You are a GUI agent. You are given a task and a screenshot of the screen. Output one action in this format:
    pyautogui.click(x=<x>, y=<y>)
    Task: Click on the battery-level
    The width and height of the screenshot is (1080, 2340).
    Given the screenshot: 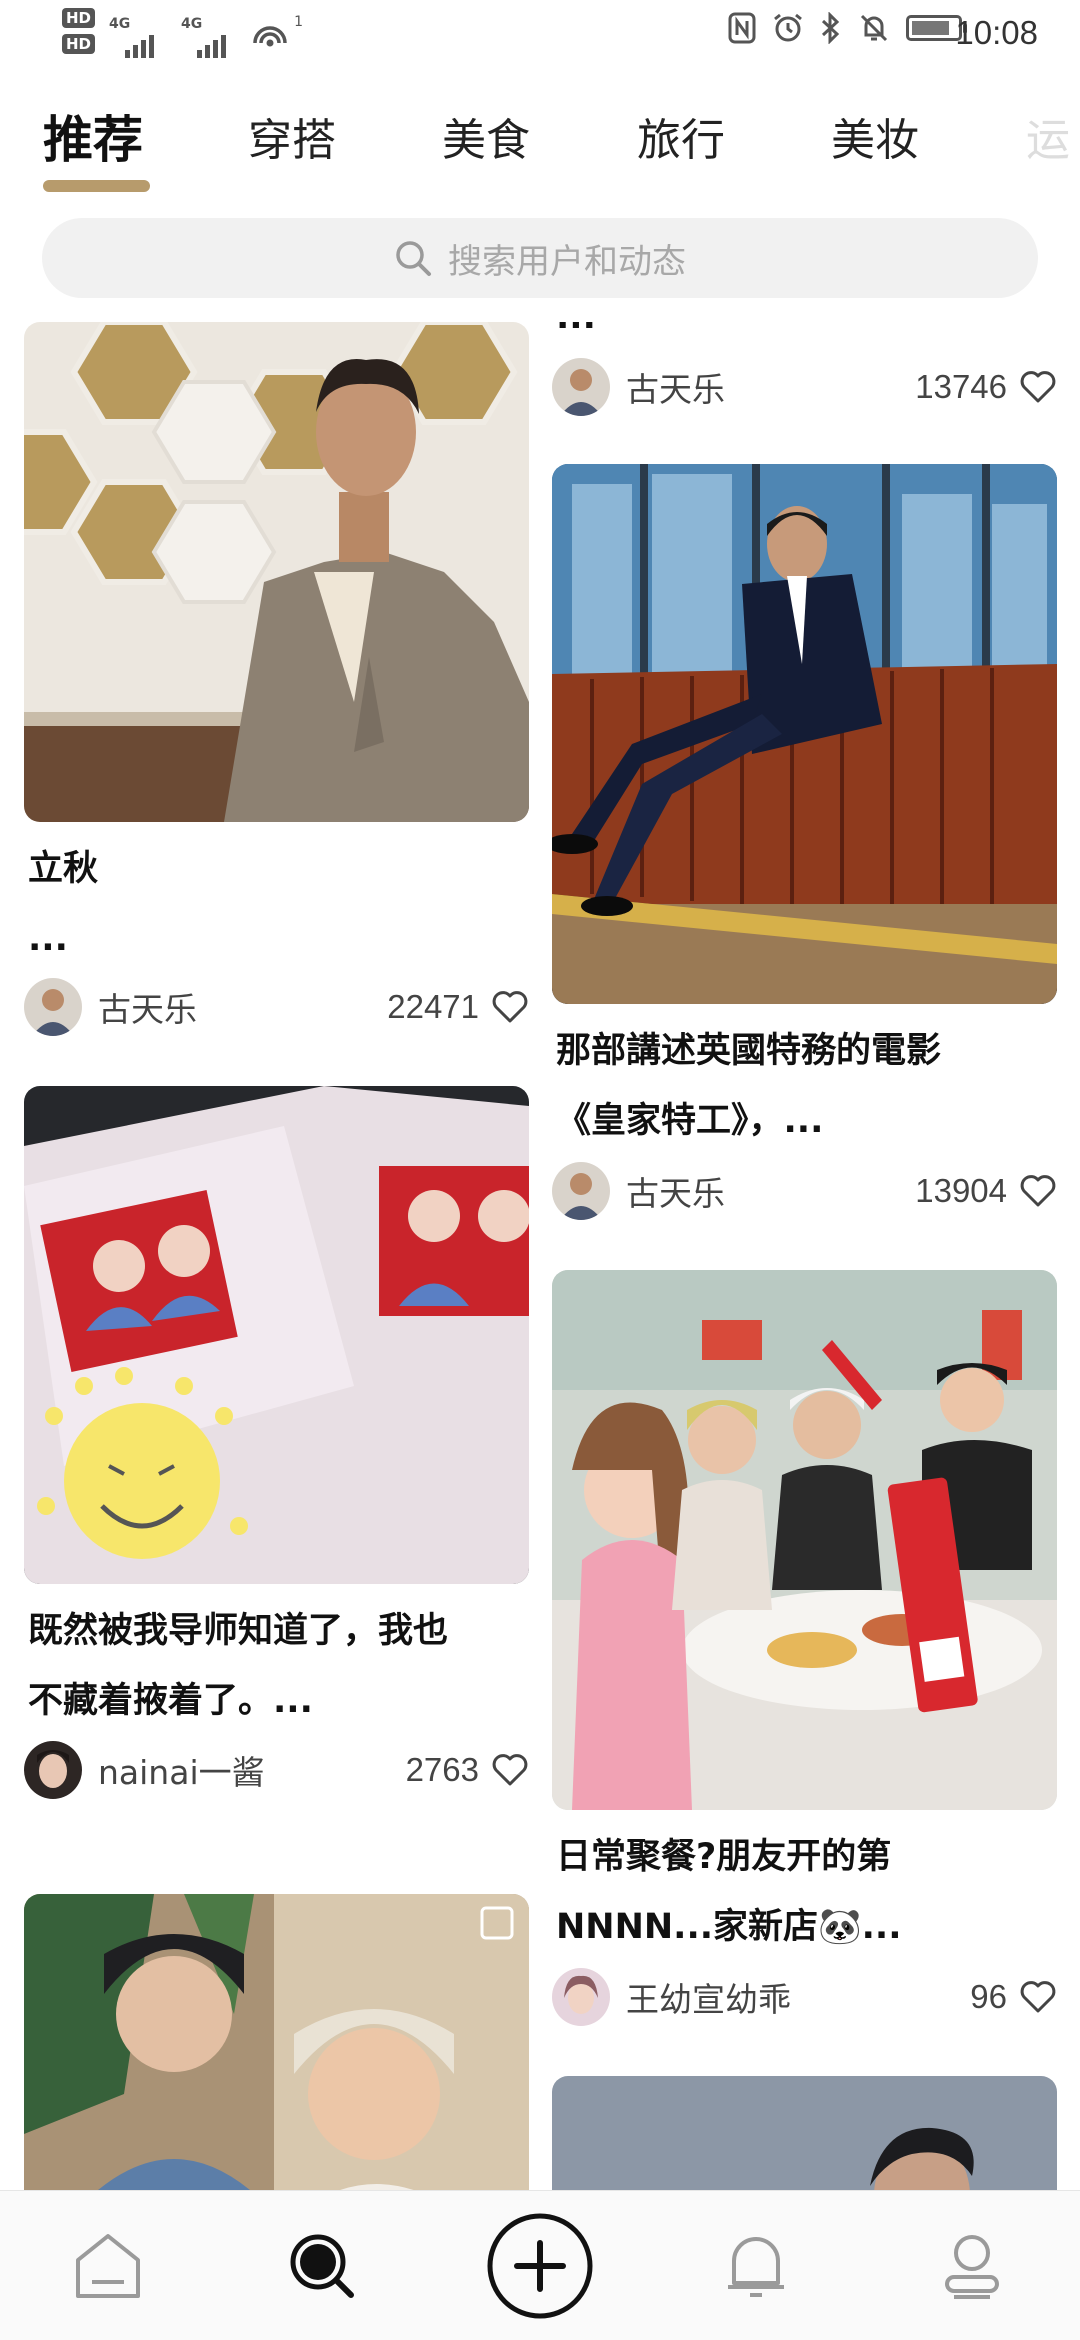 What is the action you would take?
    pyautogui.click(x=930, y=28)
    